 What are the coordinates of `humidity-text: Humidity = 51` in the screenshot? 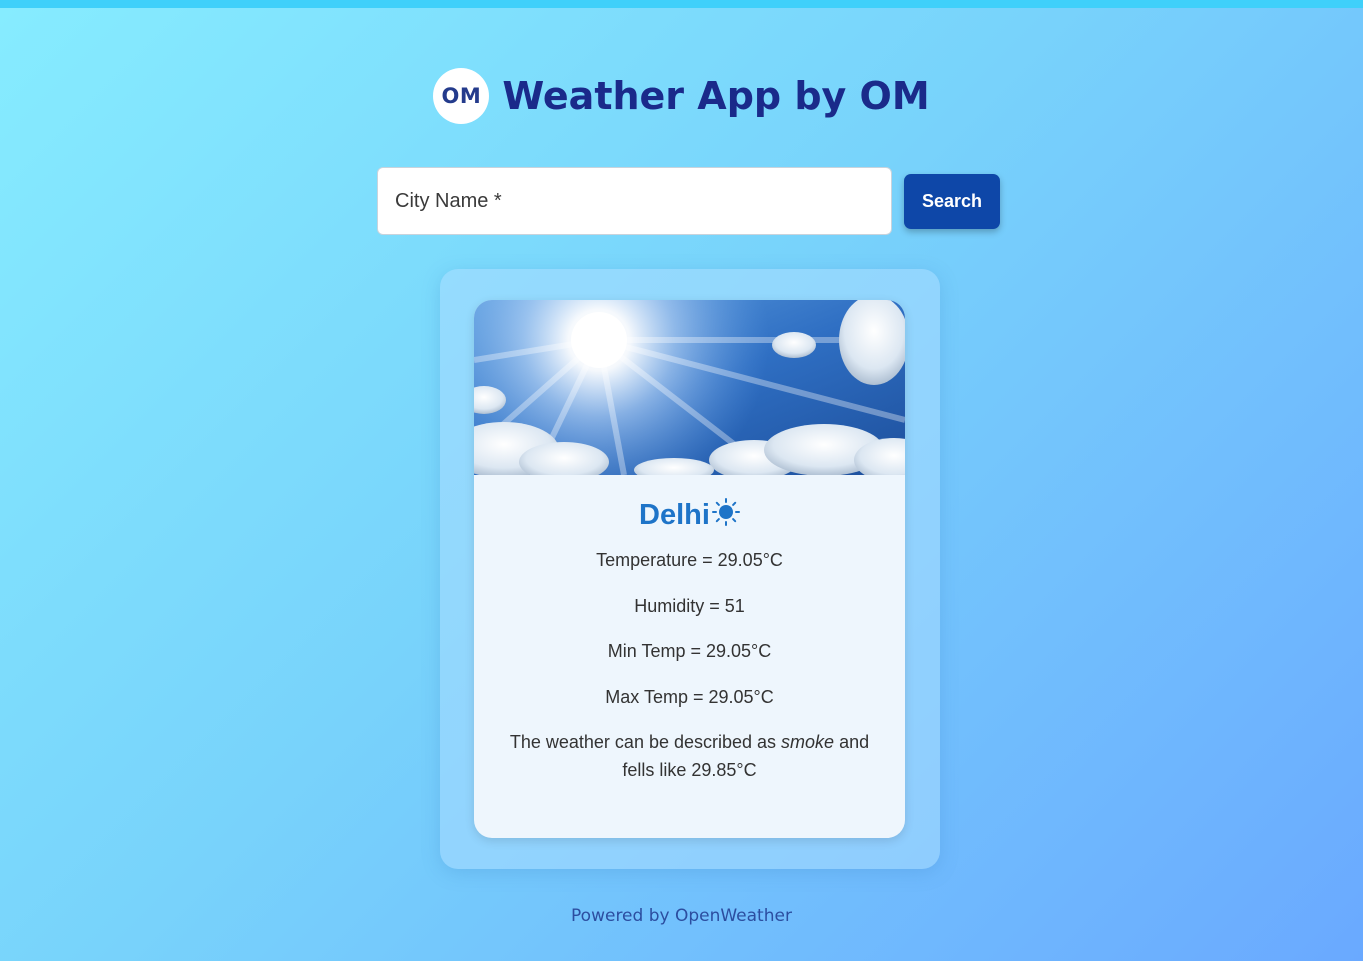 It's located at (689, 606).